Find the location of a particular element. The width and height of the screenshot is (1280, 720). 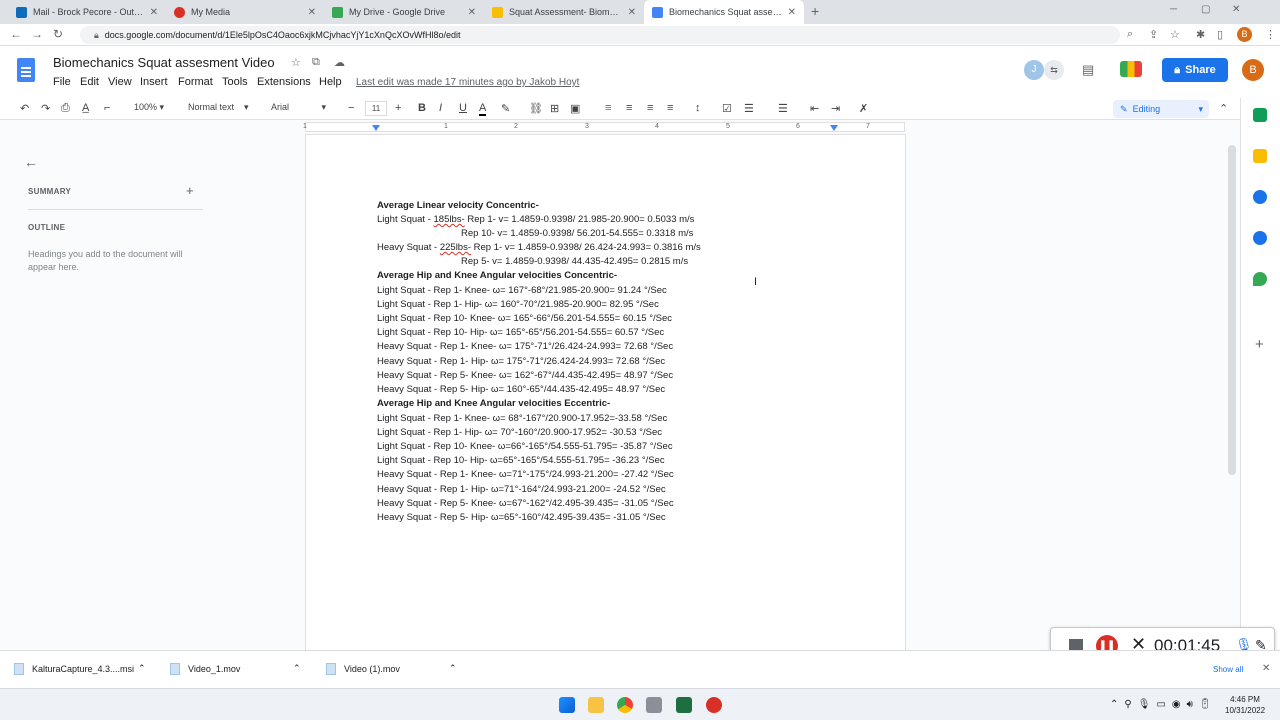

vertical-scrollbar is located at coordinates (1232, 310).